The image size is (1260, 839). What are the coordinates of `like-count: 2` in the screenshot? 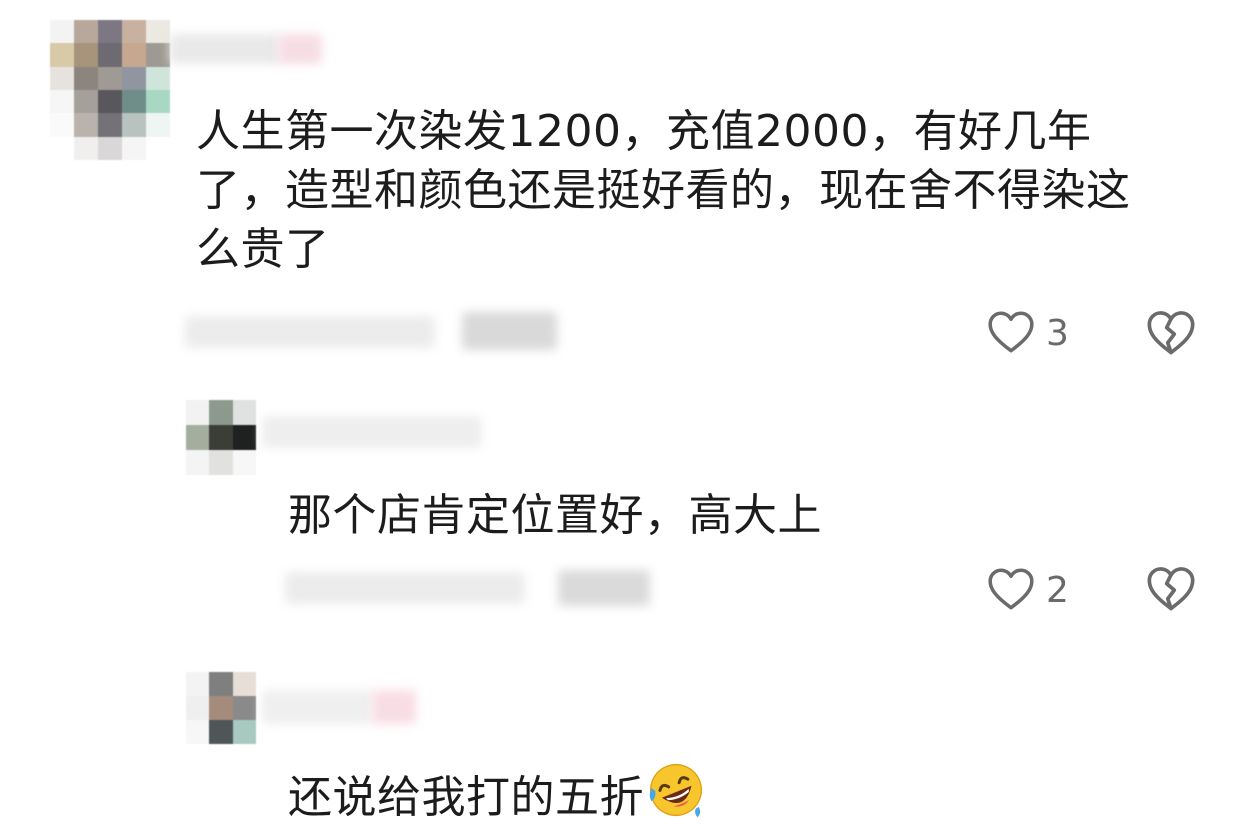 It's located at (1057, 590).